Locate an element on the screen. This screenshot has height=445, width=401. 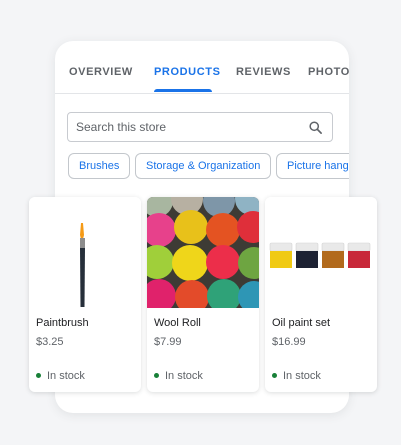
search-icon is located at coordinates (315, 127).